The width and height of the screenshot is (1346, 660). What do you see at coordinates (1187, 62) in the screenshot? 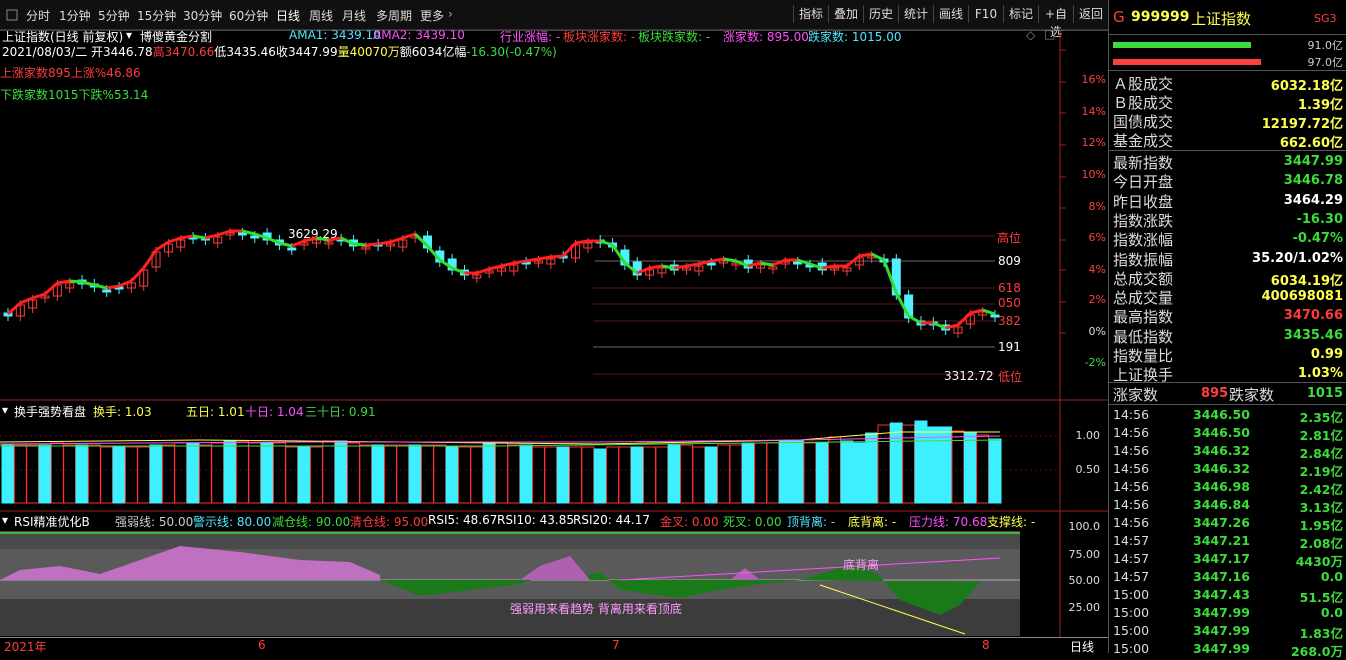
I see `sell-volume-bar` at bounding box center [1187, 62].